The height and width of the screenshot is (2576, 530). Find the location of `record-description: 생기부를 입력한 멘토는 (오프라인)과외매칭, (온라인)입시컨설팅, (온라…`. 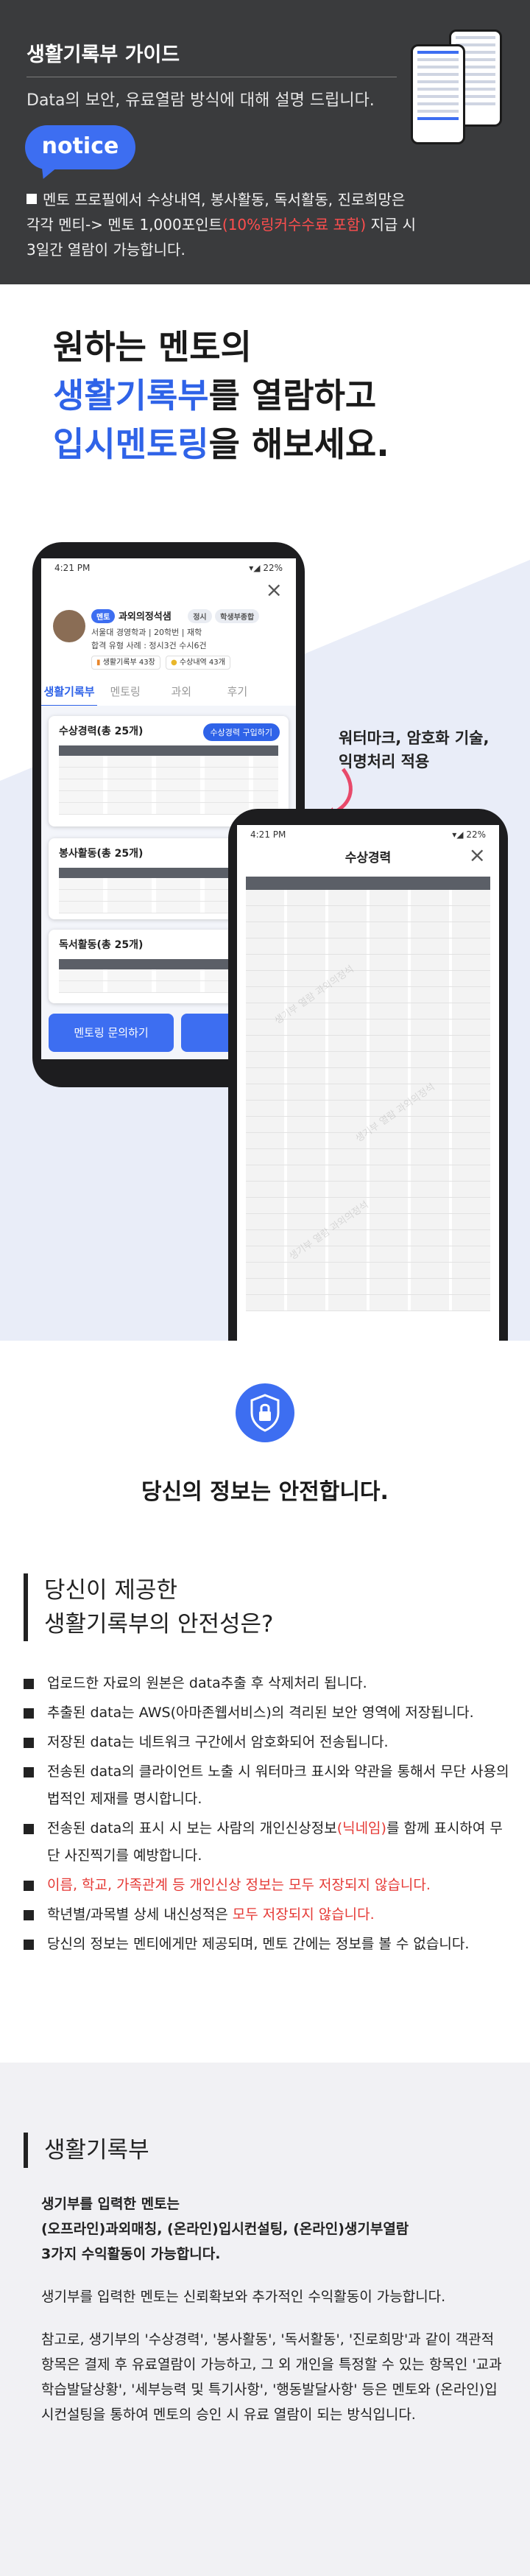

record-description: 생기부를 입력한 멘토는 (오프라인)과외매칭, (온라인)입시컨설팅, (온라… is located at coordinates (273, 2318).